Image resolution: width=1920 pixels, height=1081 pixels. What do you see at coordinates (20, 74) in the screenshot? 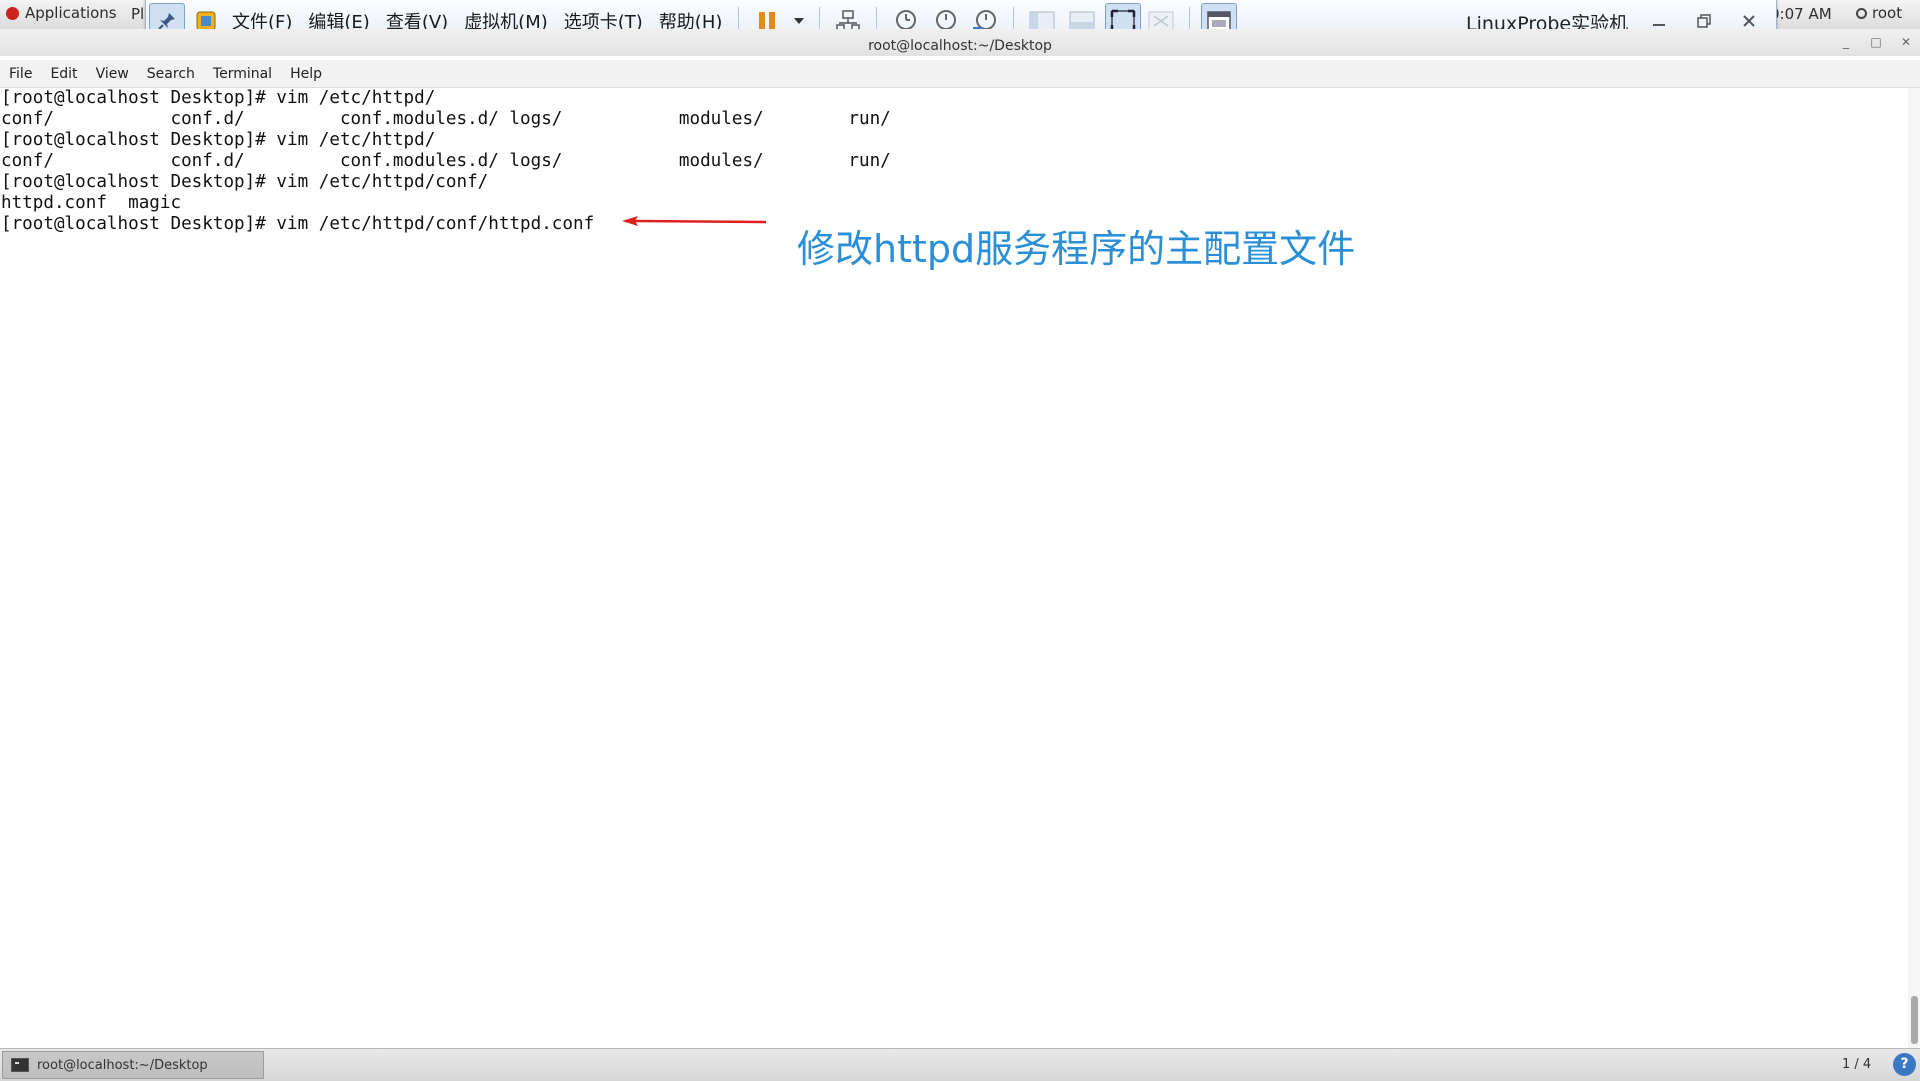
I see `menu-file: File` at bounding box center [20, 74].